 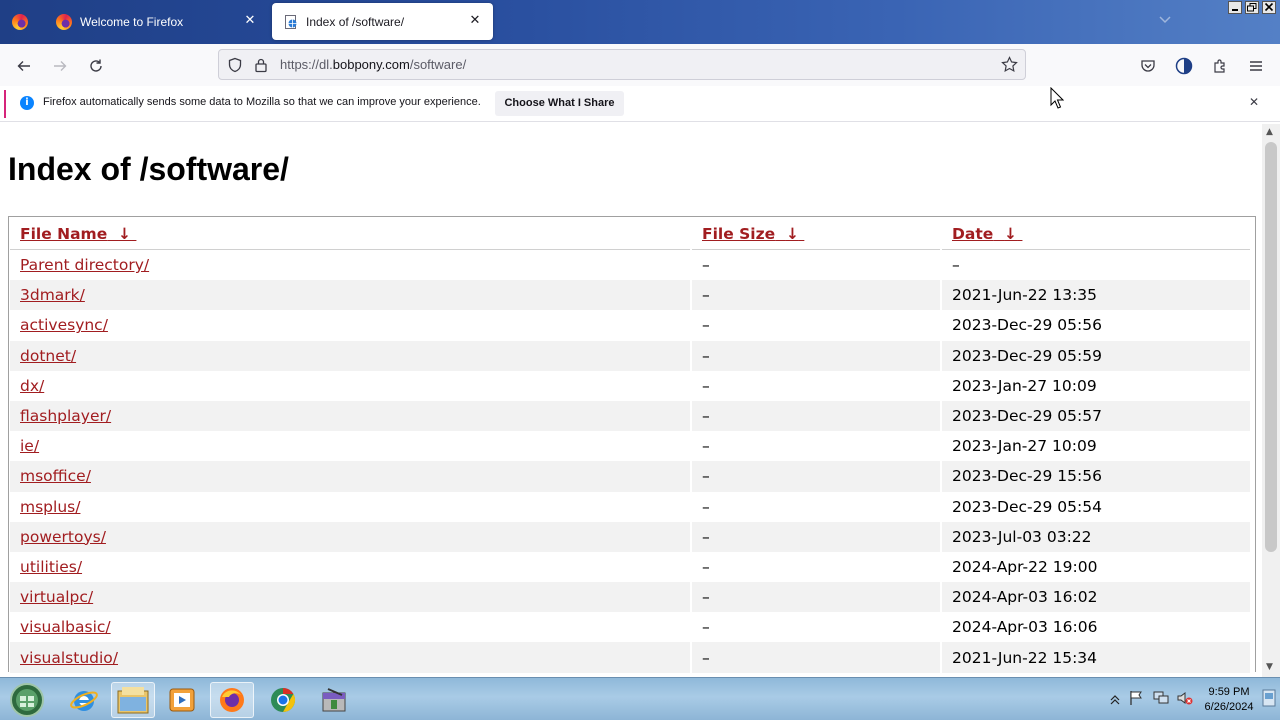 What do you see at coordinates (148, 169) in the screenshot?
I see `page-title: Index of /software/` at bounding box center [148, 169].